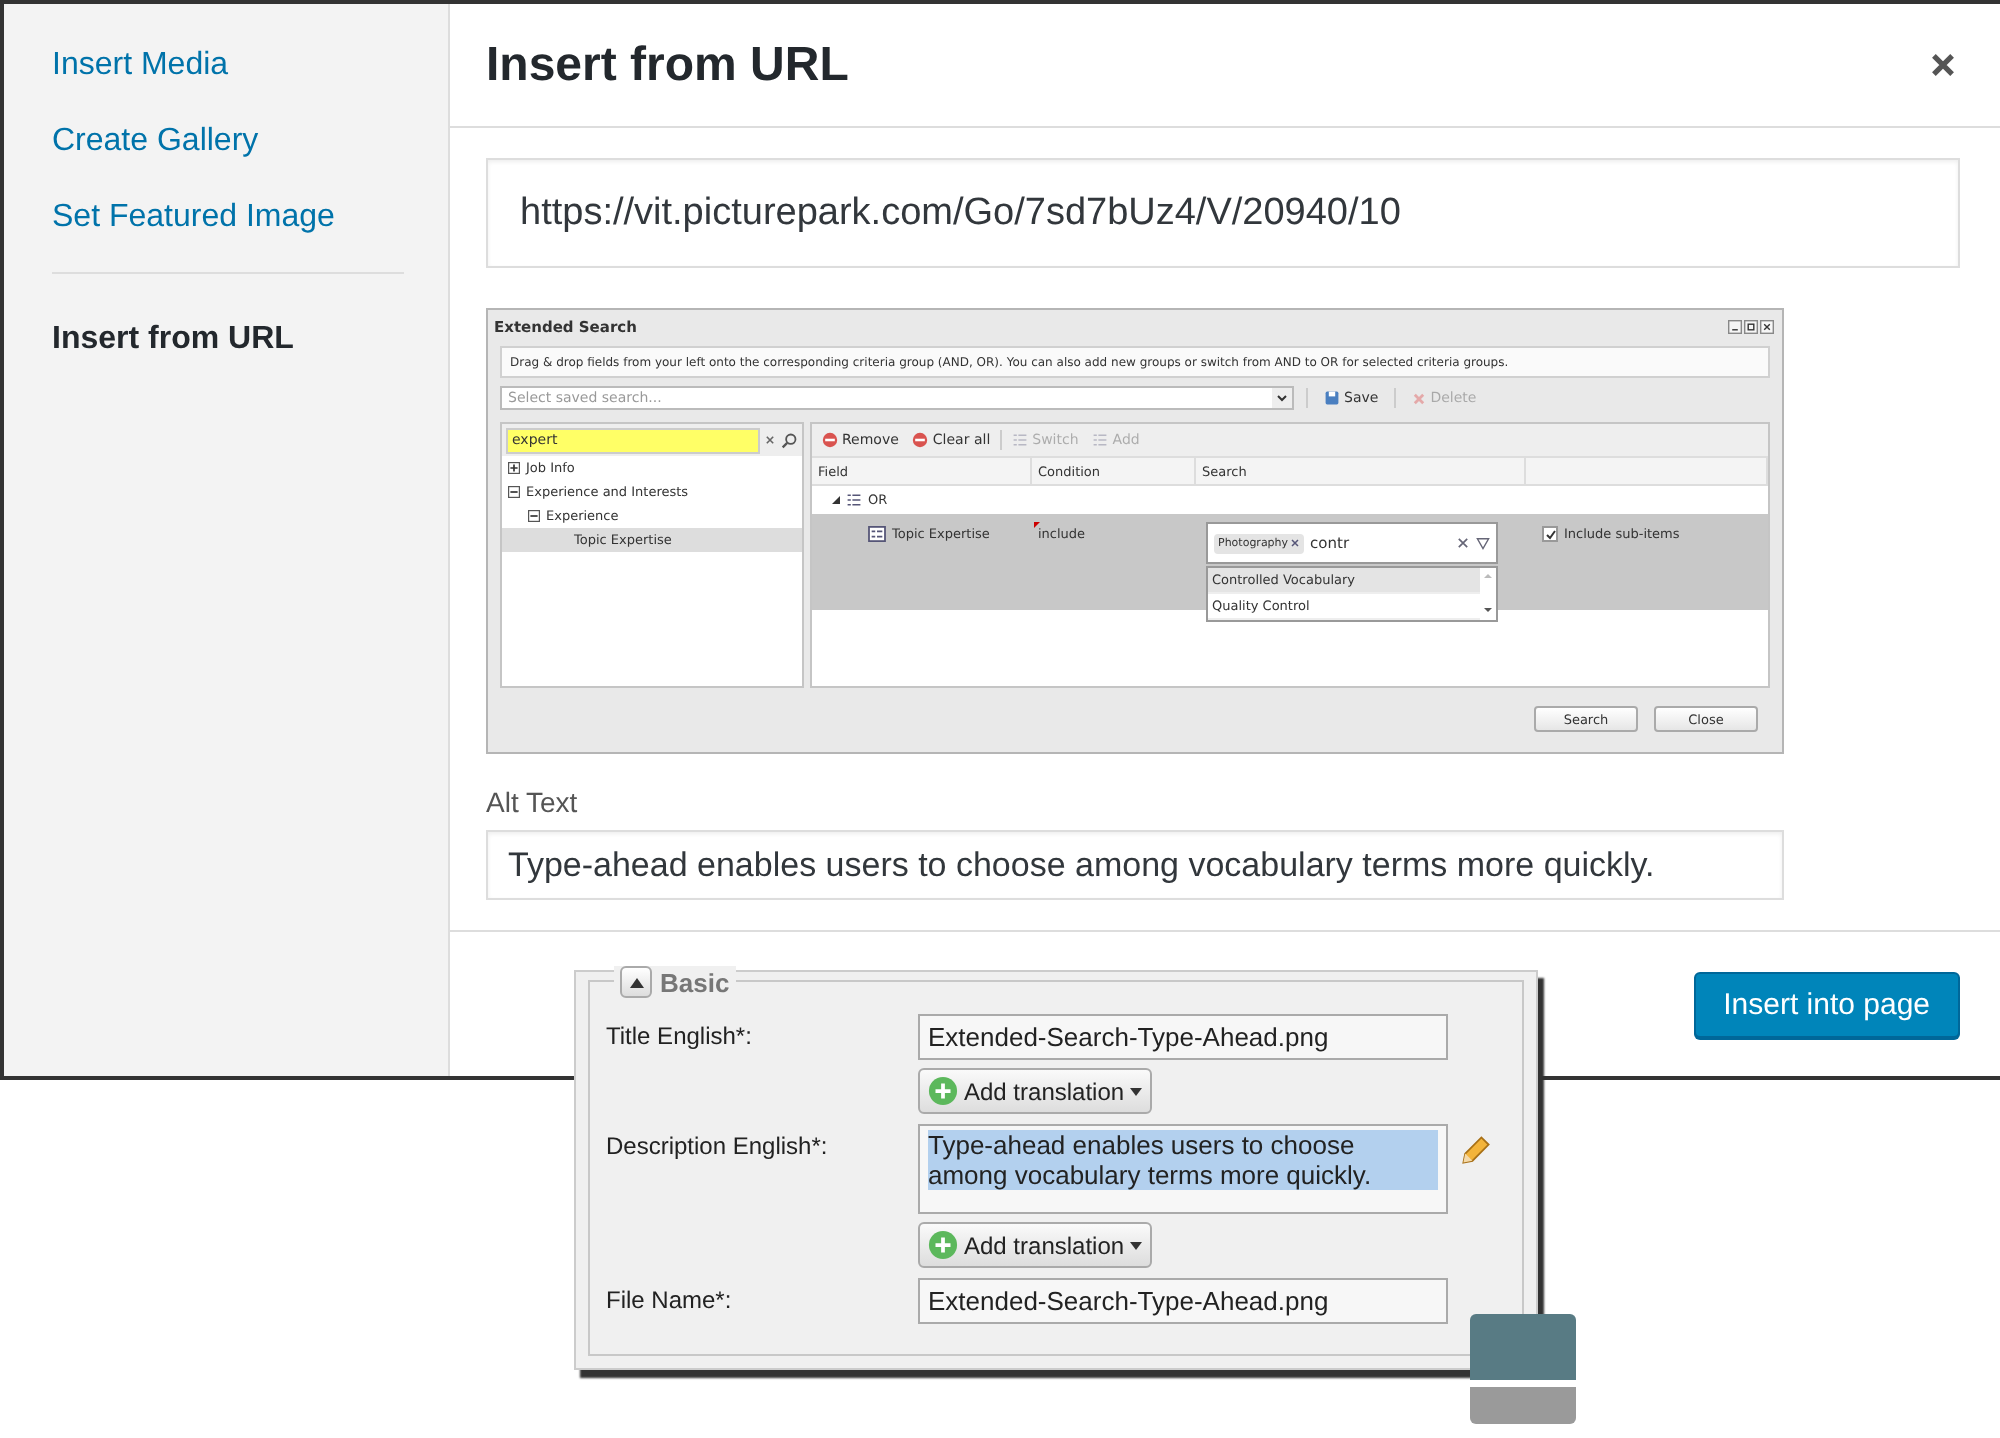 This screenshot has height=1438, width=2000. I want to click on collapse-button, so click(636, 982).